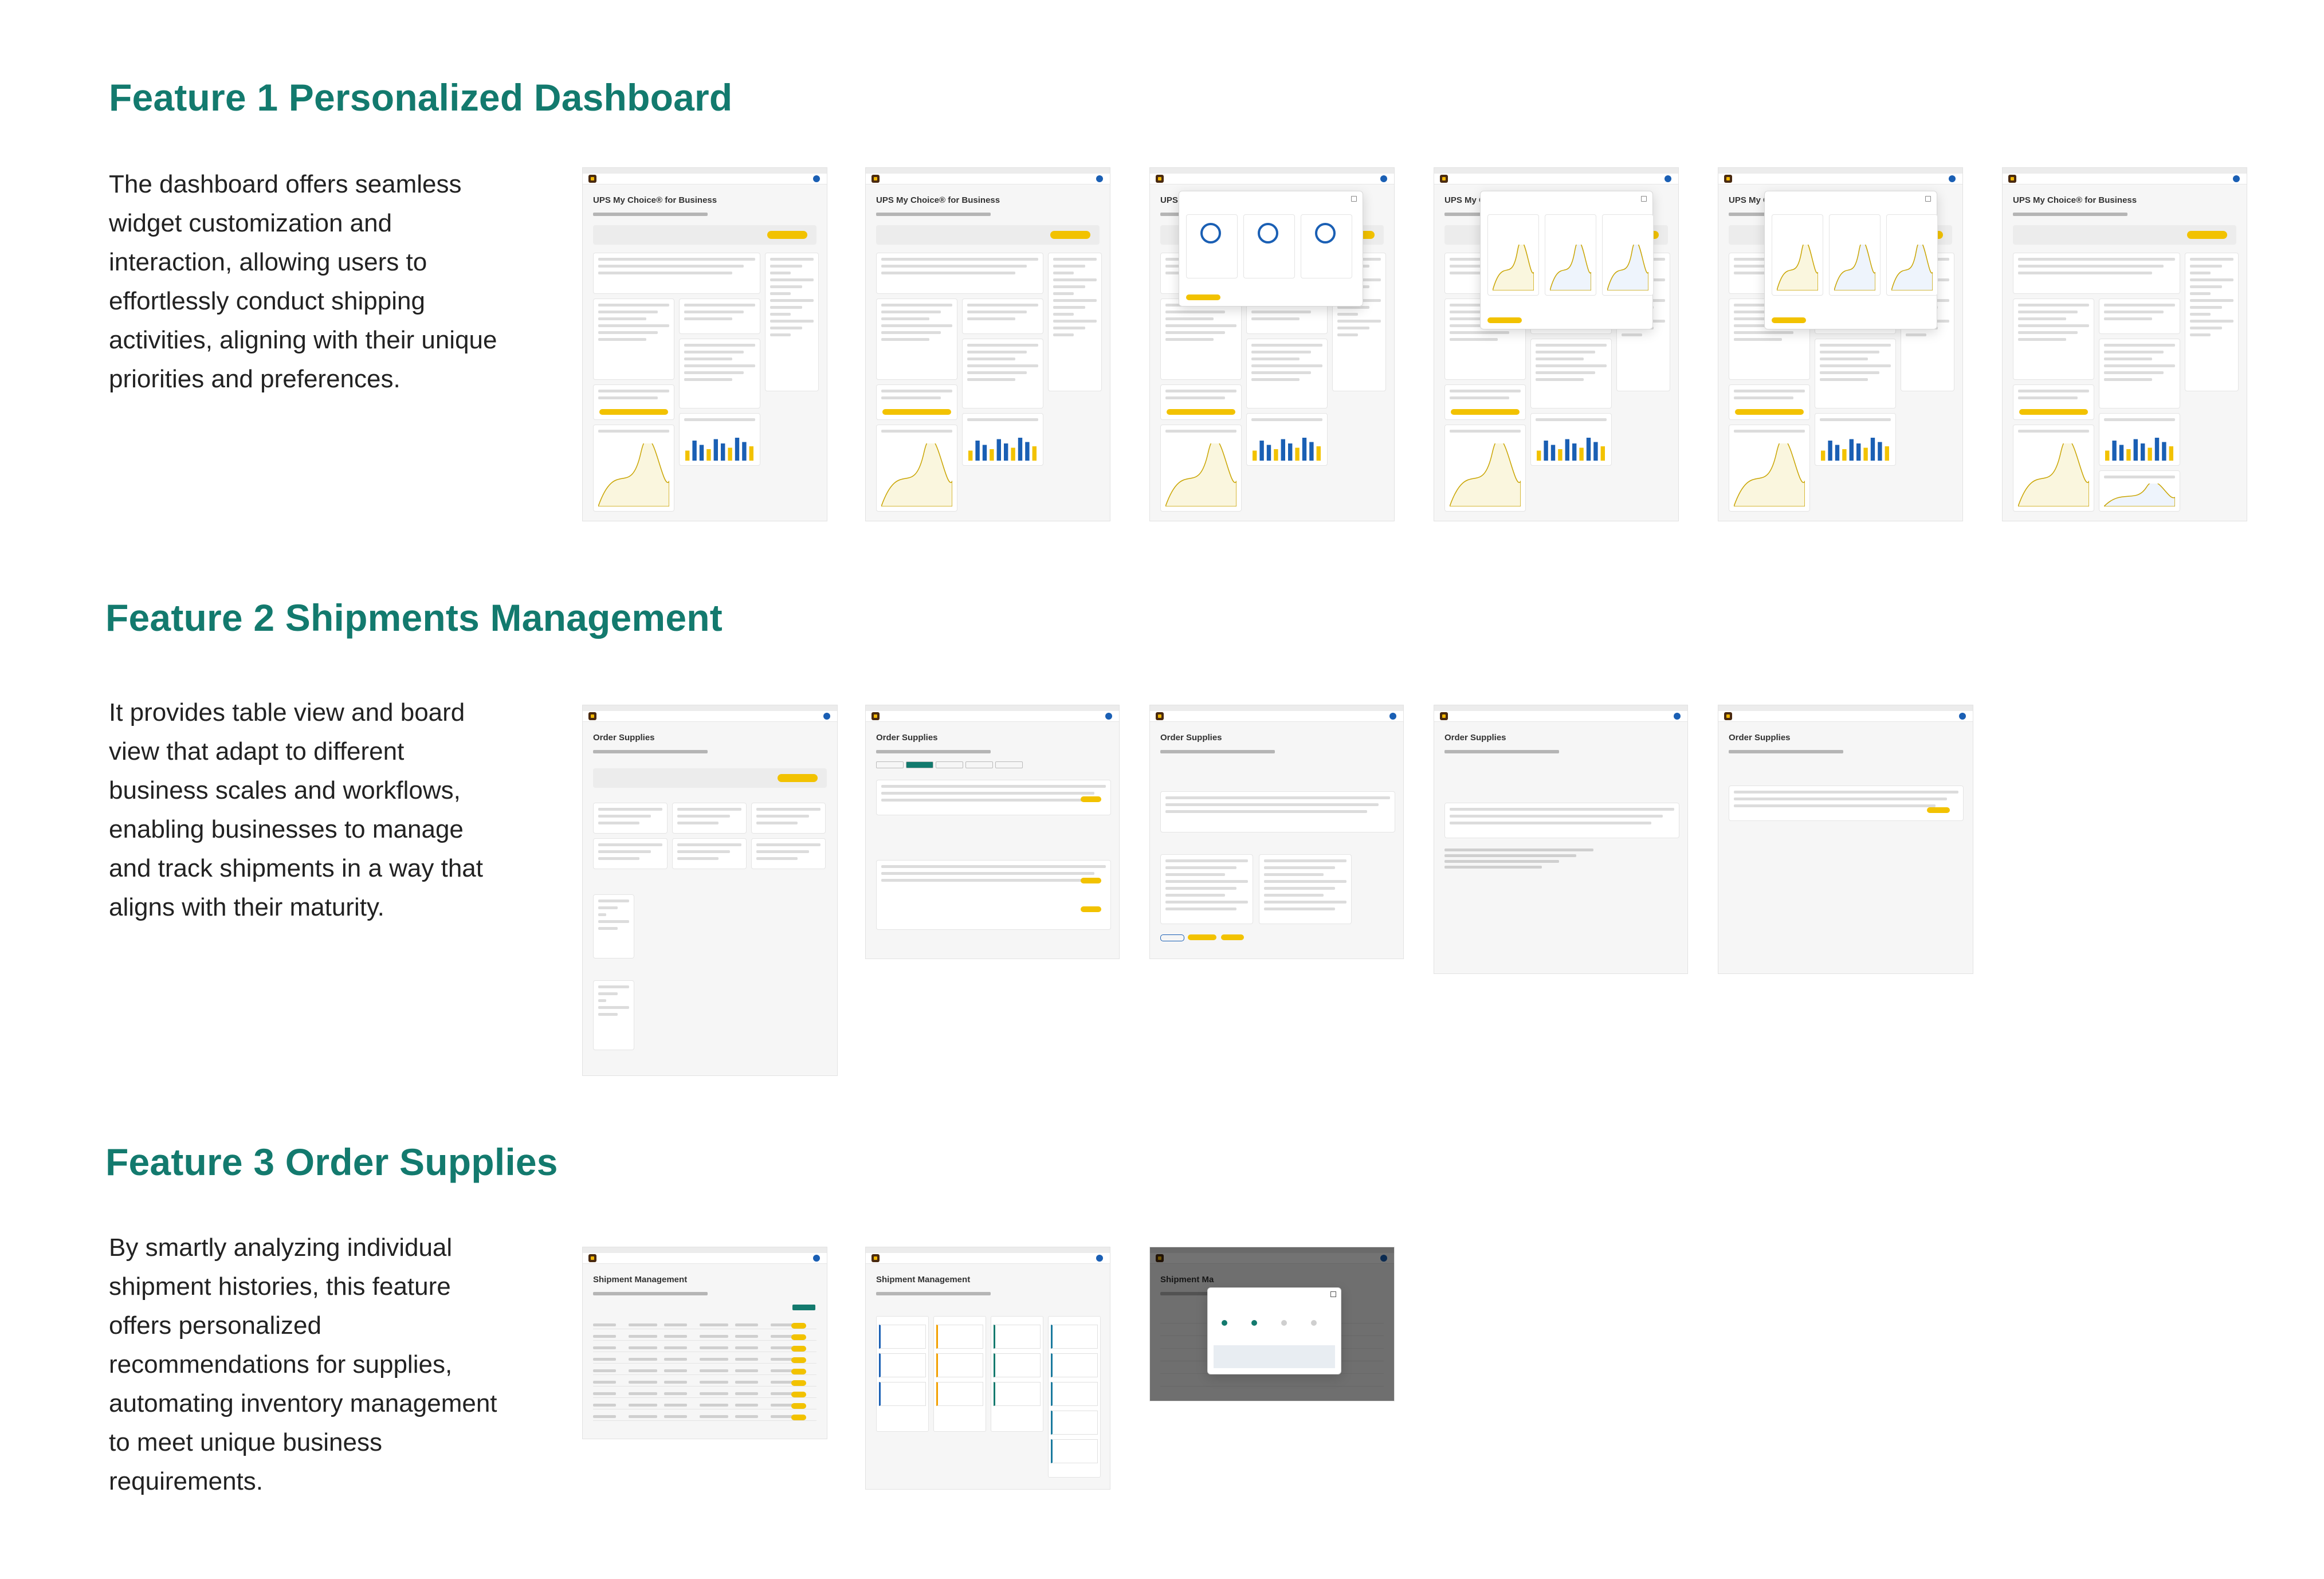 The image size is (2324, 1579). I want to click on dashboard-screenshot-1: UPS My Choice® for Business, so click(705, 344).